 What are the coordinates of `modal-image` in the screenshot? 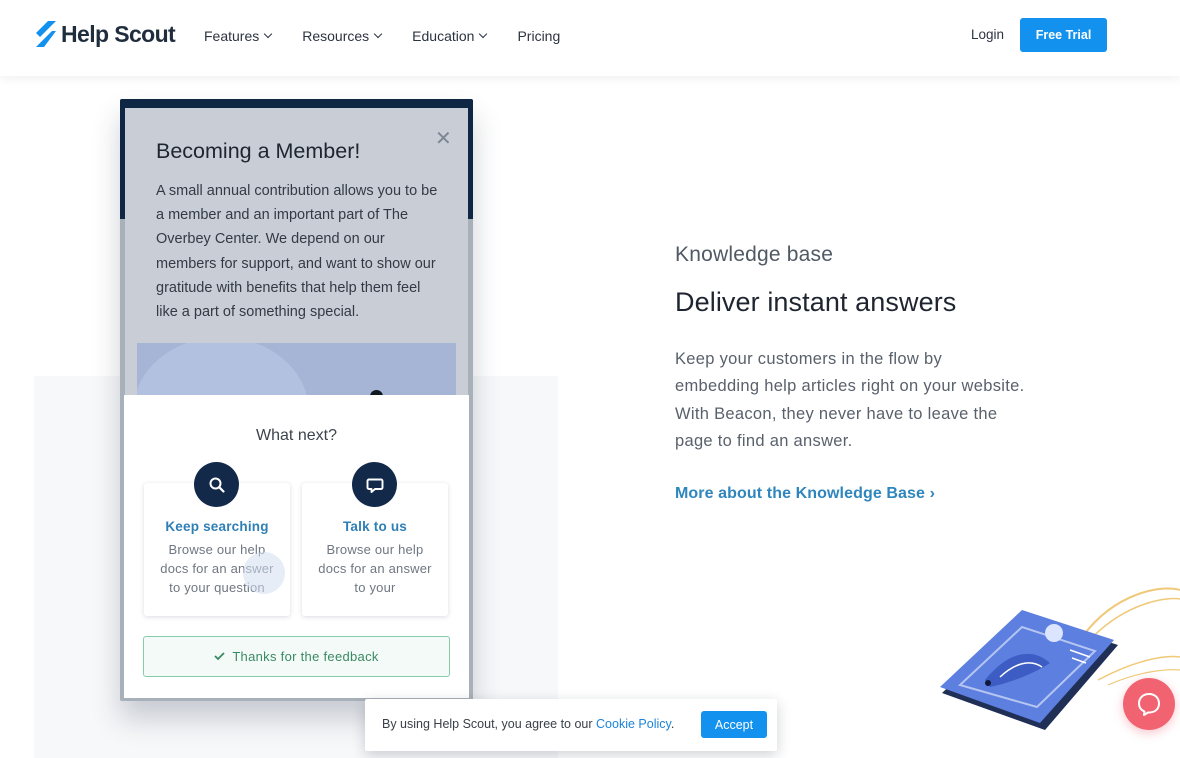 It's located at (296, 373).